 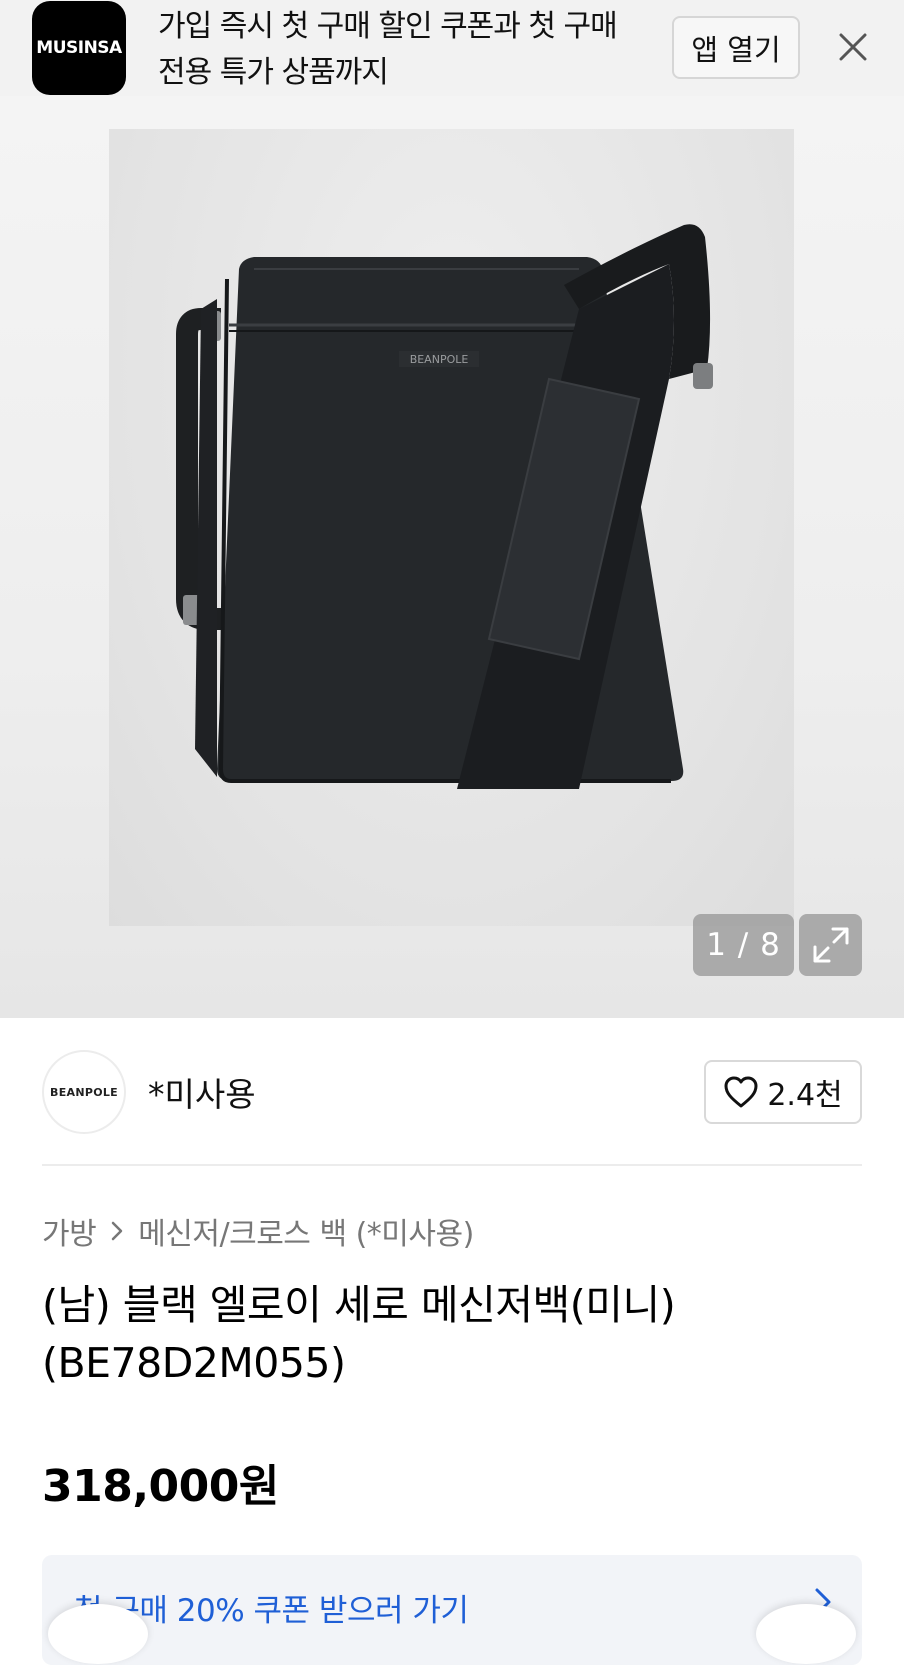 What do you see at coordinates (79, 48) in the screenshot?
I see `musinsa-logo: MUSINSA` at bounding box center [79, 48].